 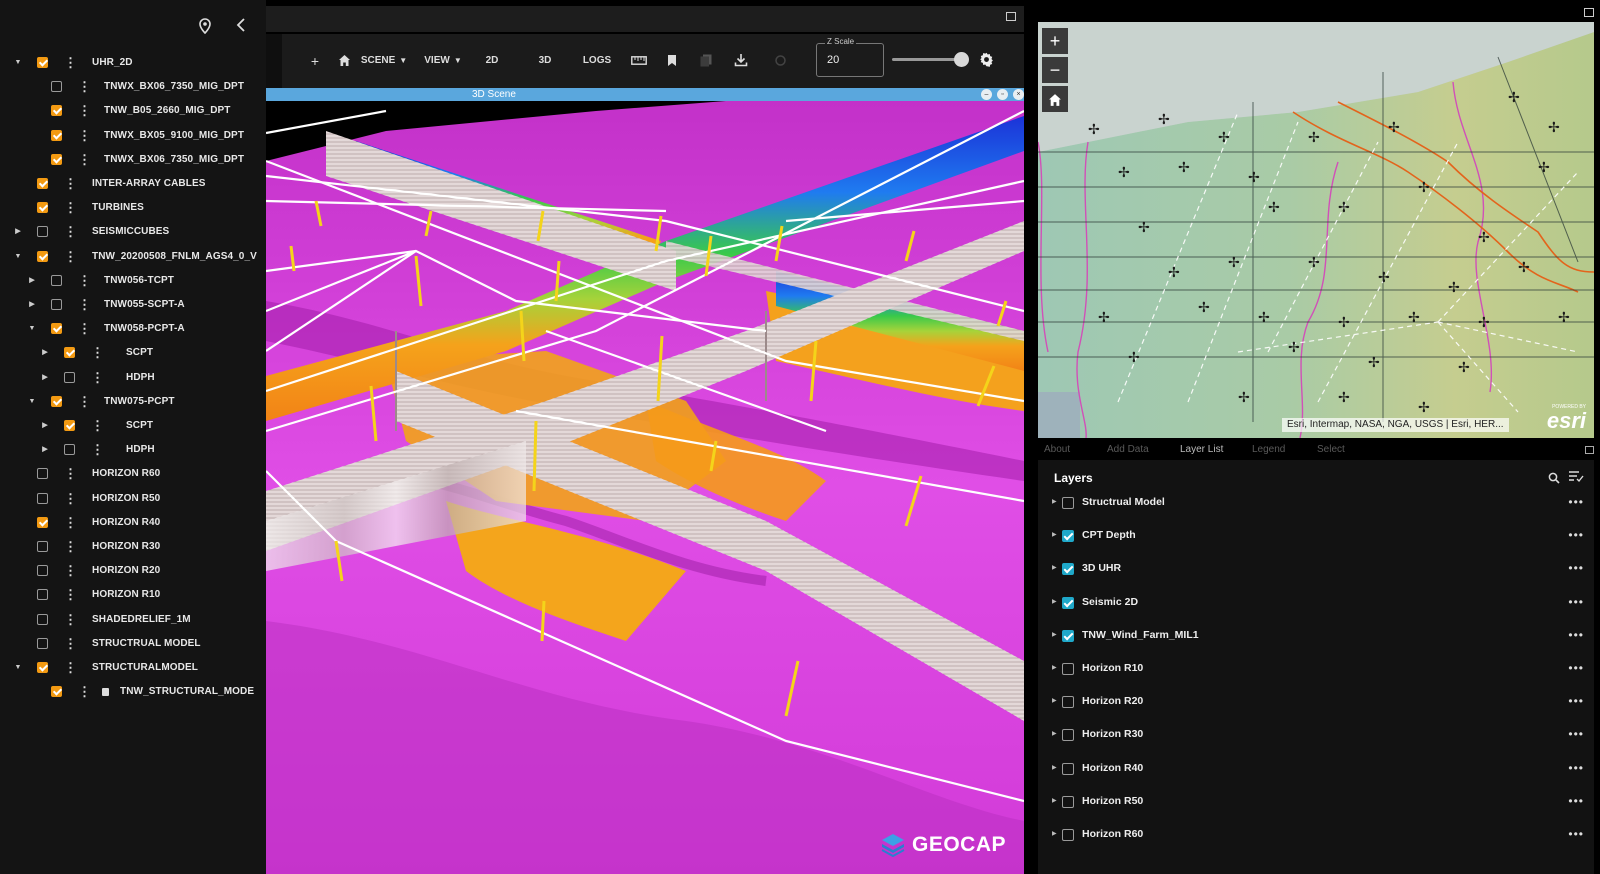 What do you see at coordinates (133, 329) in the screenshot?
I see `tree-item: ▼ ⋮ TNW058-PCPT-A` at bounding box center [133, 329].